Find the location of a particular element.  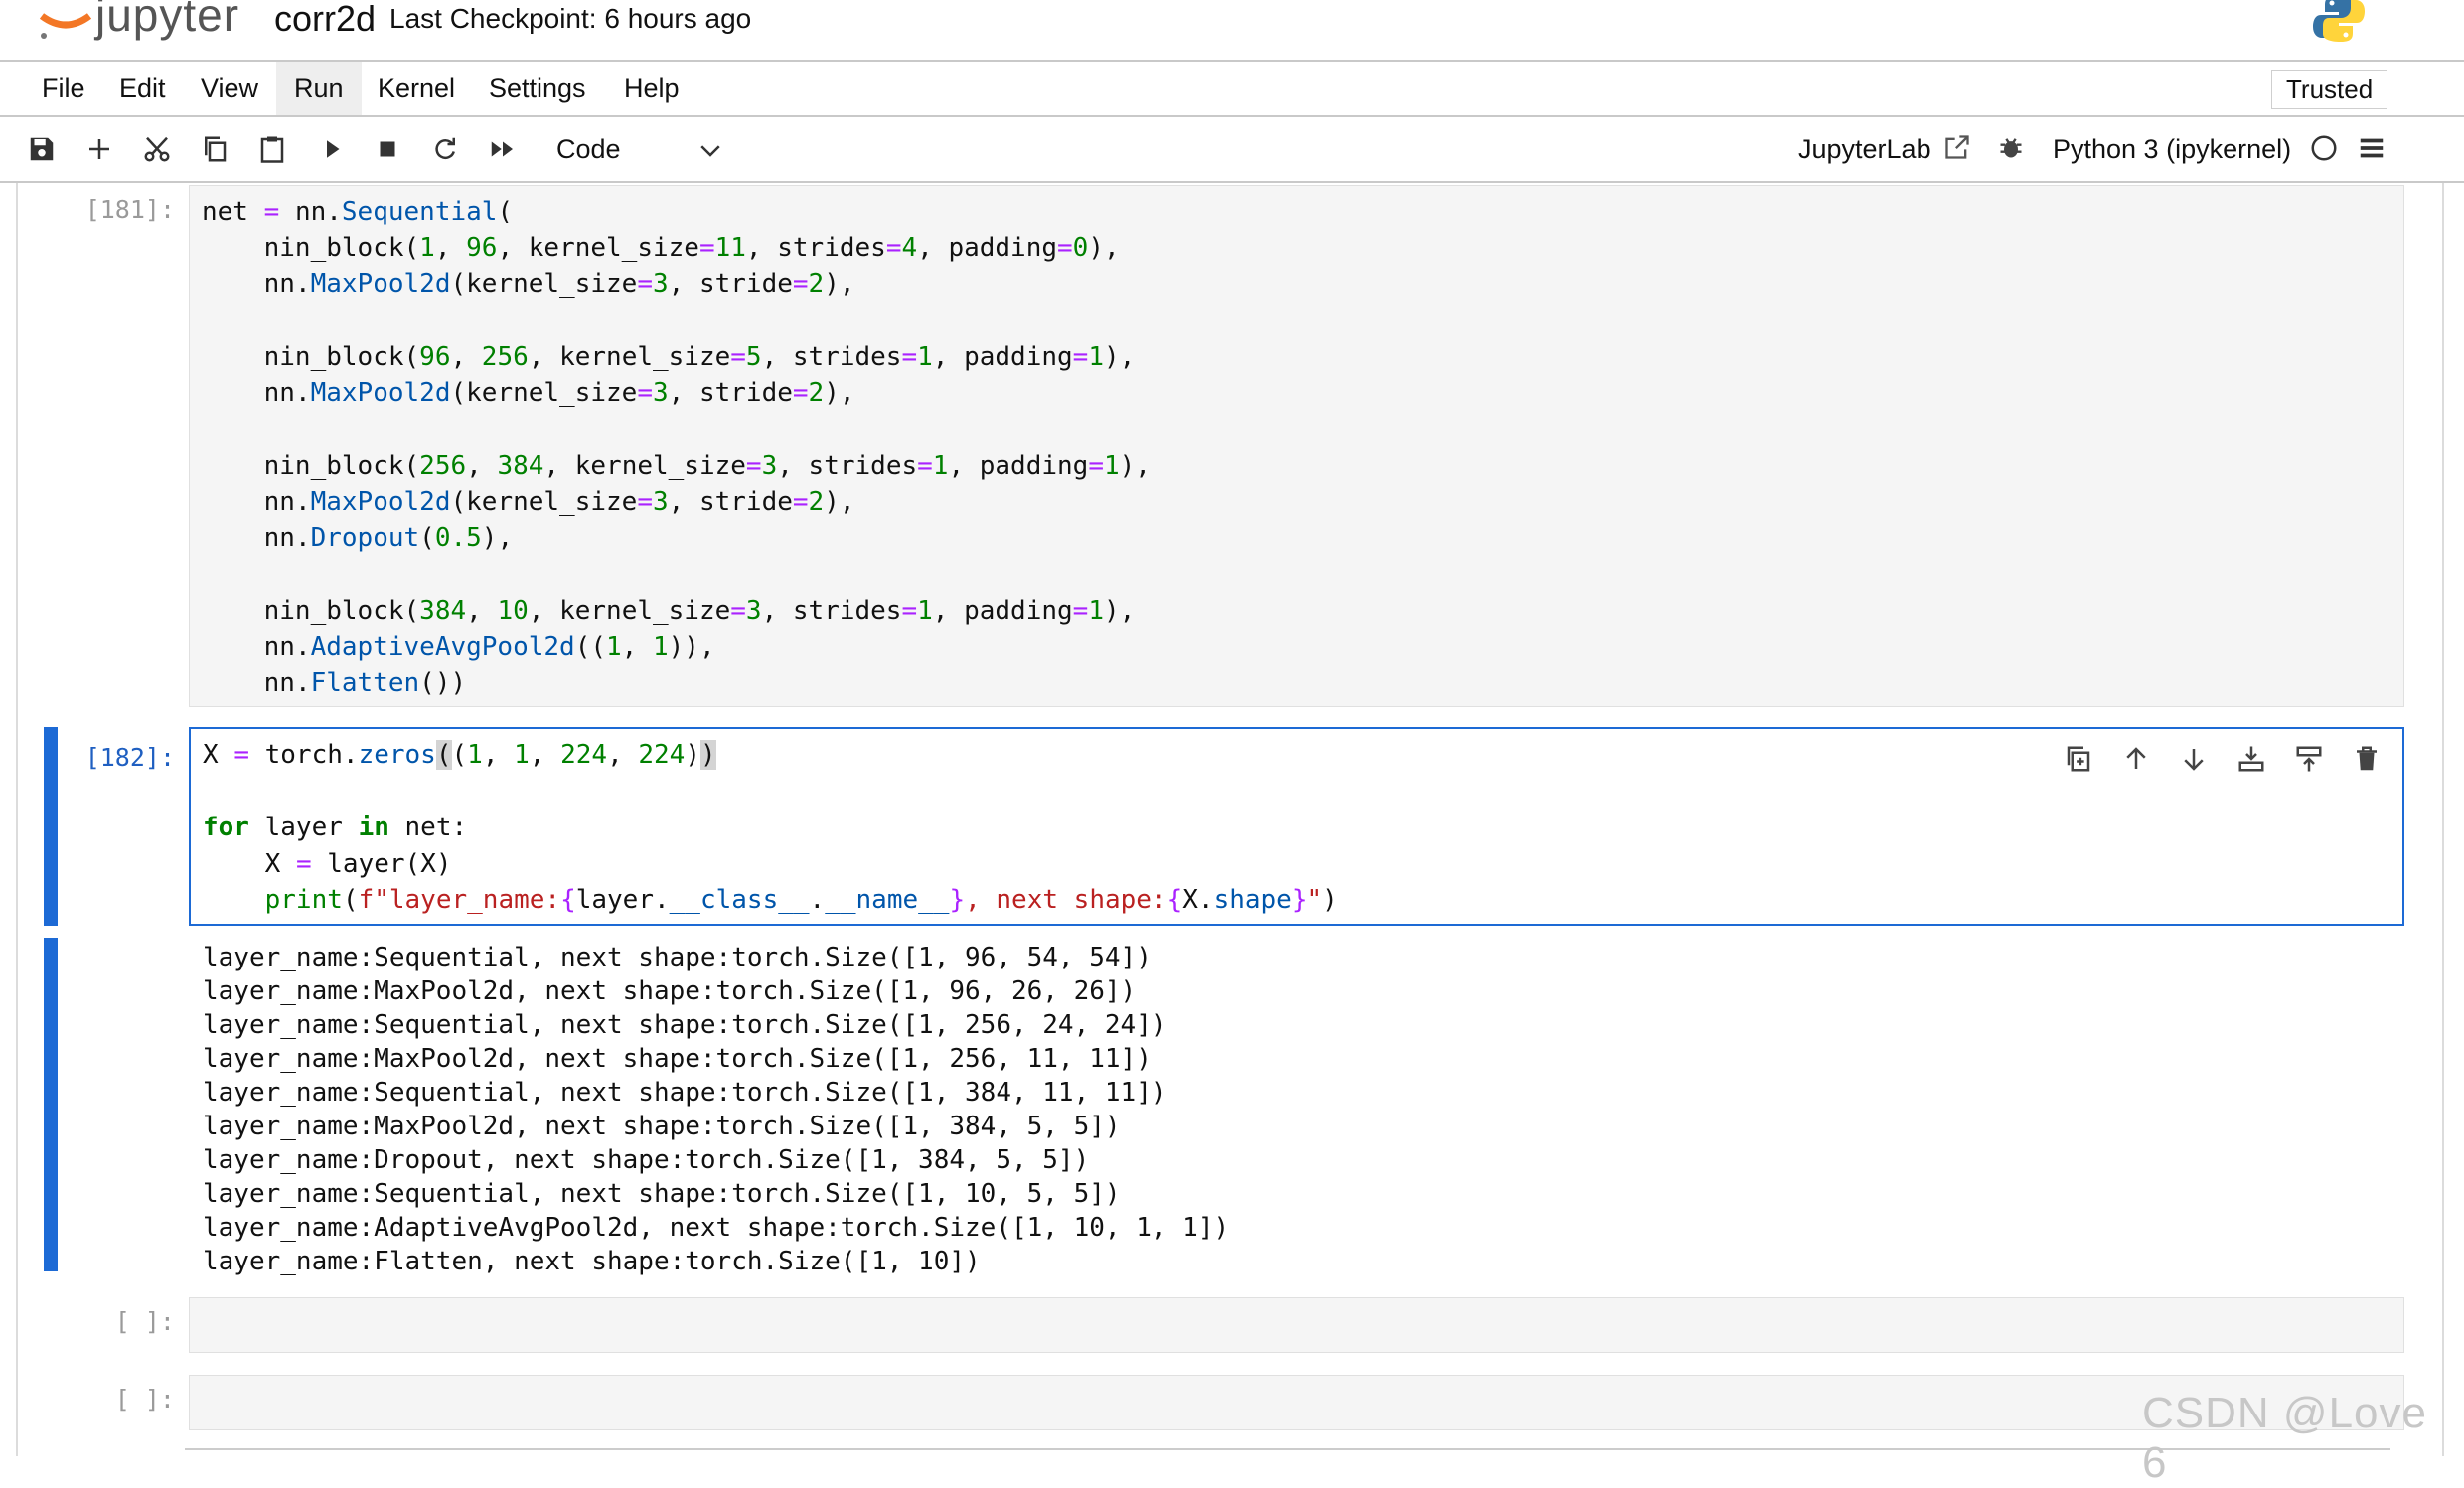

insert-below-icon is located at coordinates (2309, 759).